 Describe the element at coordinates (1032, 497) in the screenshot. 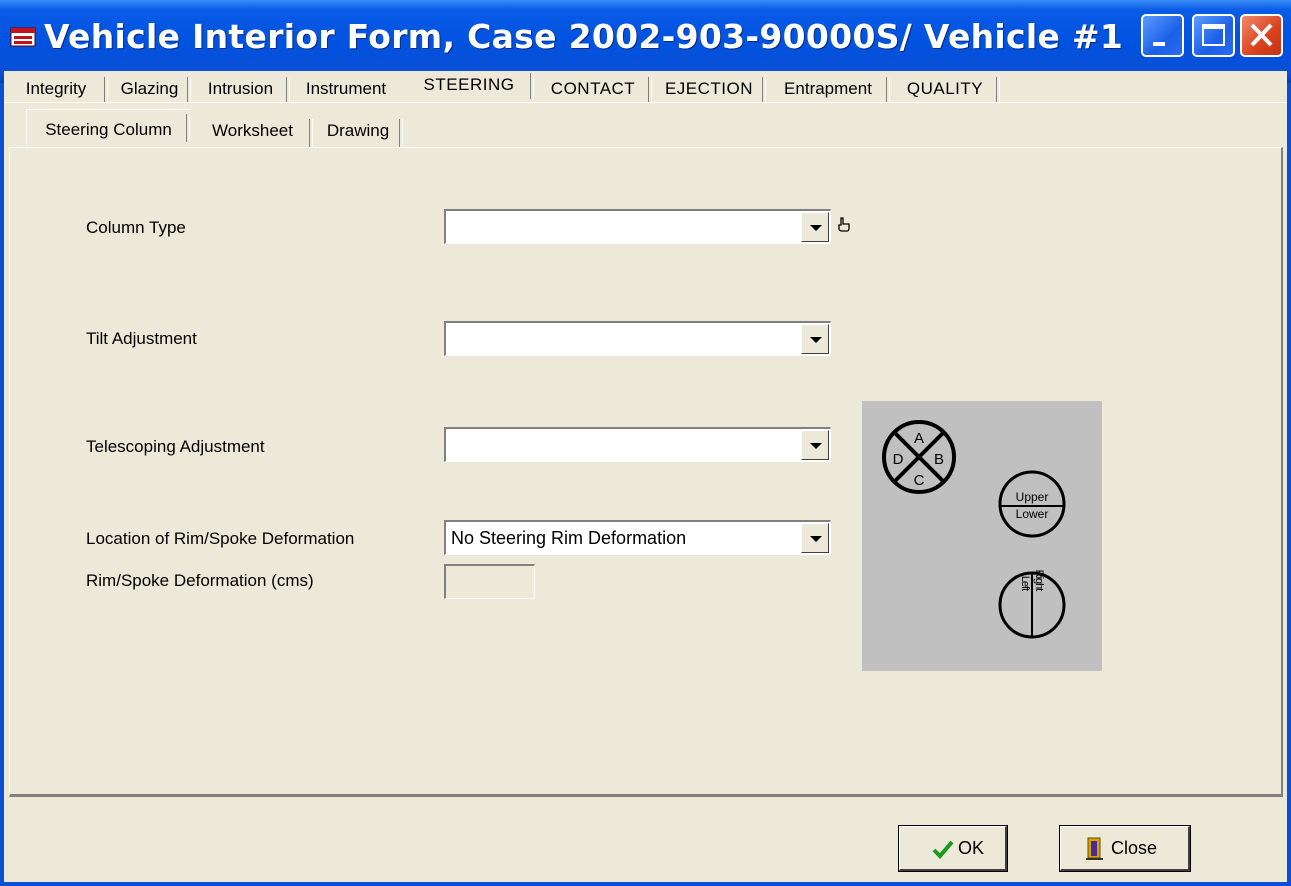

I see `upper-label: Upper` at that location.